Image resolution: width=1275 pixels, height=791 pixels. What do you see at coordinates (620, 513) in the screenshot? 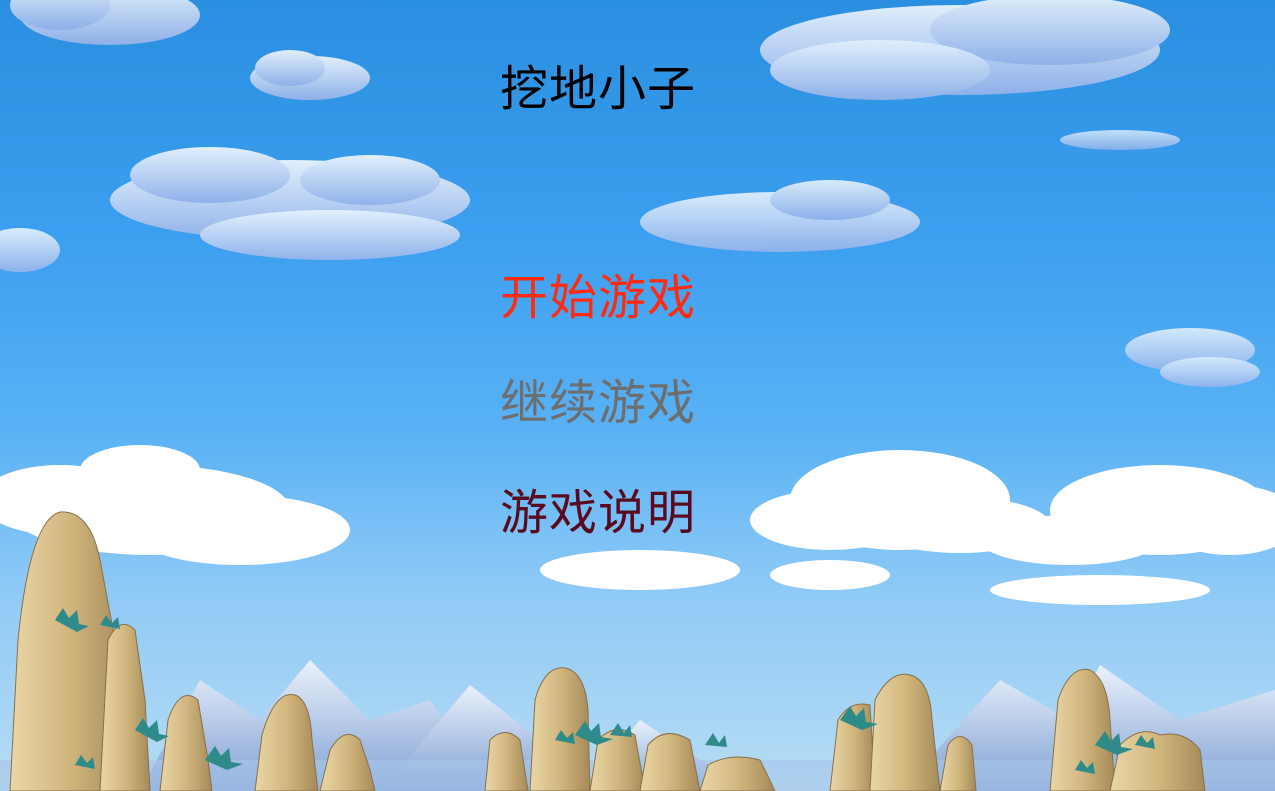
I see `game-instructions-button: 游戏说明` at bounding box center [620, 513].